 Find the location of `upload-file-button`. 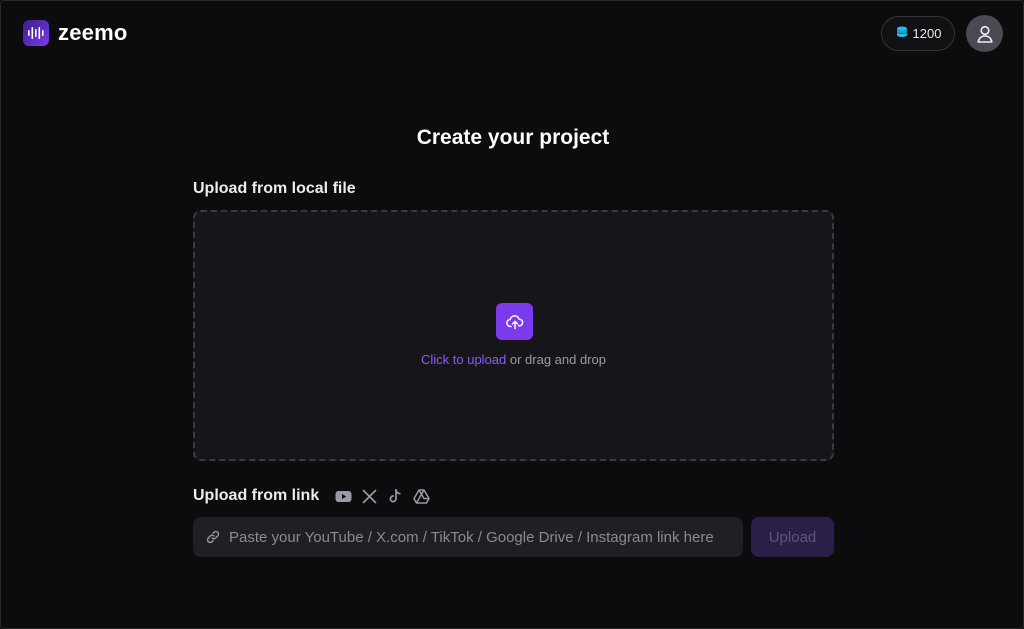

upload-file-button is located at coordinates (514, 321).